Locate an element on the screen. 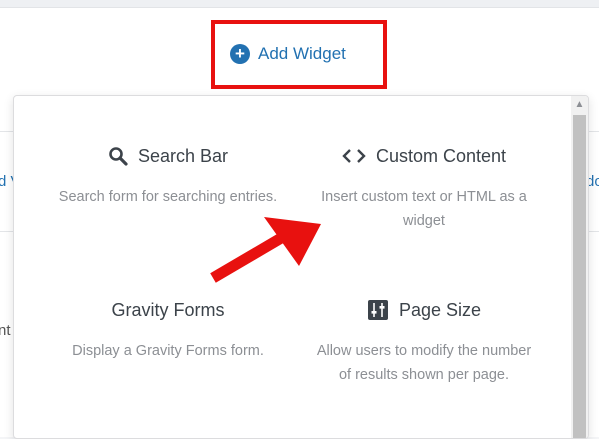  scroll-up-icon: ▲ is located at coordinates (579, 104).